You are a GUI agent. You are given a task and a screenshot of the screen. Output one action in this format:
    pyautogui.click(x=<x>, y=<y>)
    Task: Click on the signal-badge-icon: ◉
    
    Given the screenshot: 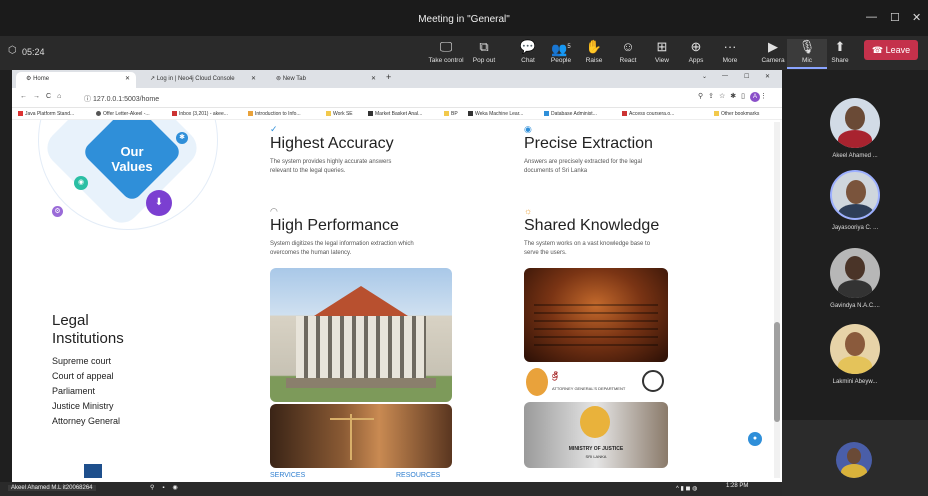 What is the action you would take?
    pyautogui.click(x=81, y=183)
    